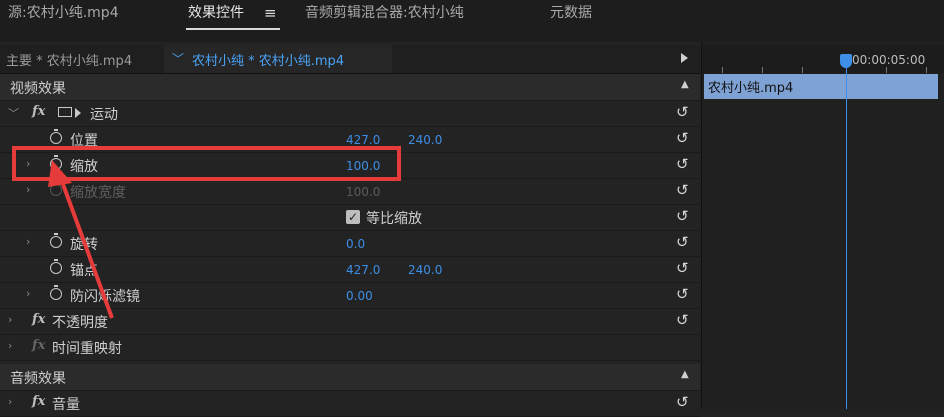  Describe the element at coordinates (86, 247) in the screenshot. I see `annotation-arrow-shaft` at that location.